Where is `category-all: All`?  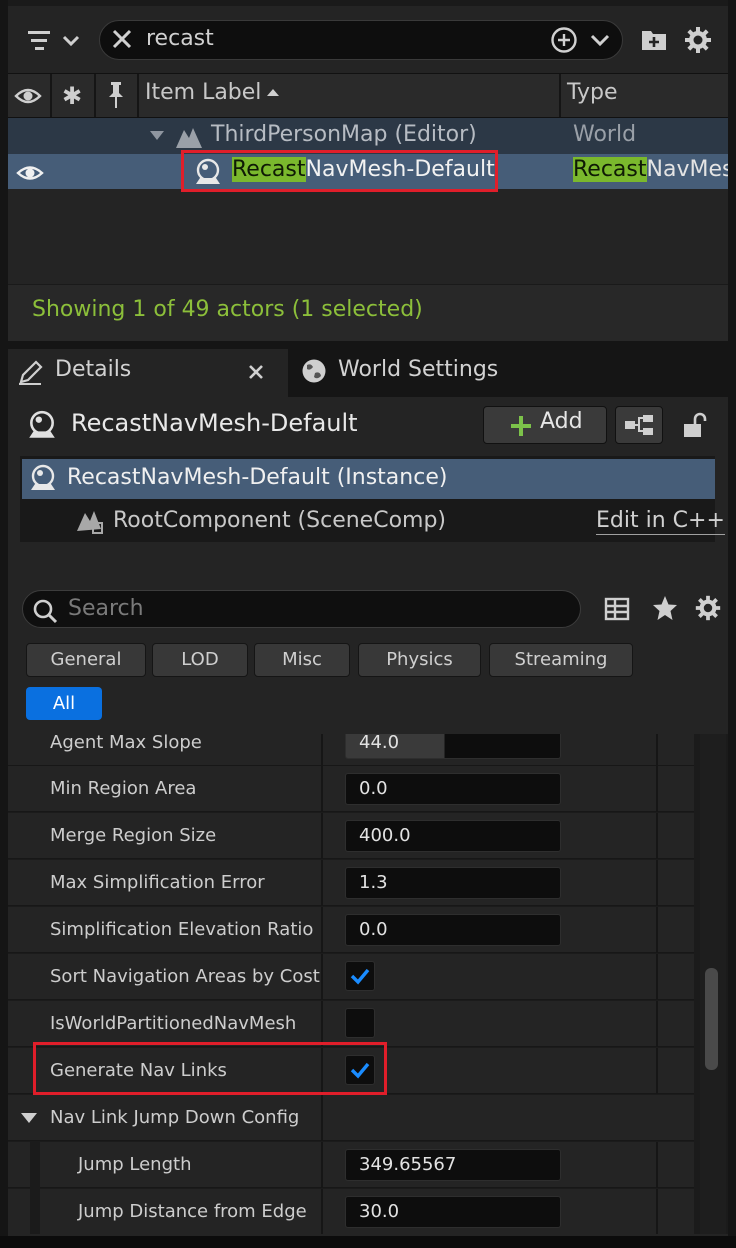
category-all: All is located at coordinates (64, 703).